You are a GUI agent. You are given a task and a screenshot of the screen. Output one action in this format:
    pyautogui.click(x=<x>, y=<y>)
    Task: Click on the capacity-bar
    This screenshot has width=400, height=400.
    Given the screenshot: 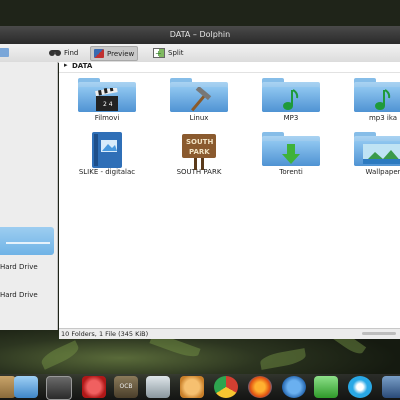 What is the action you would take?
    pyautogui.click(x=28, y=243)
    